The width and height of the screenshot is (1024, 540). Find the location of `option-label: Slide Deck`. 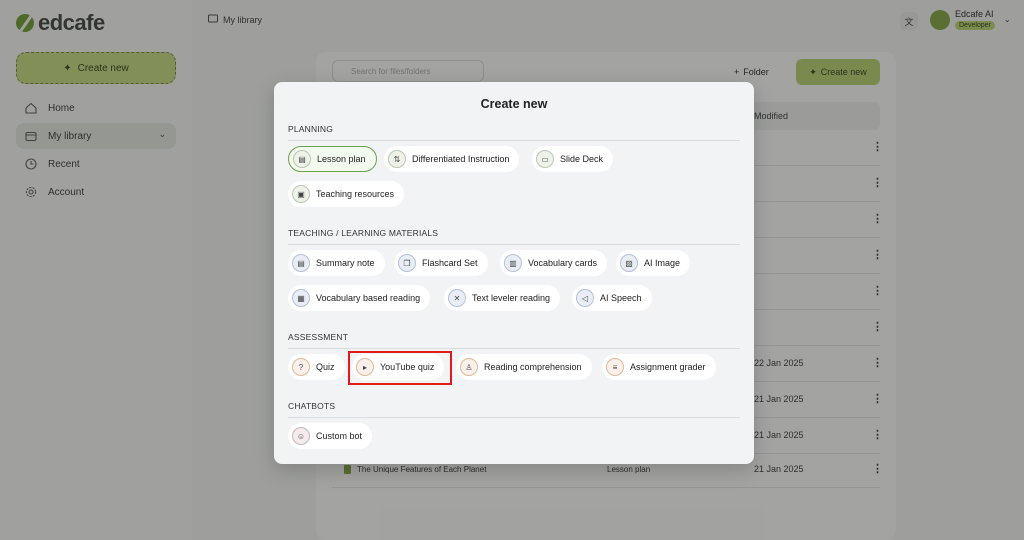

option-label: Slide Deck is located at coordinates (582, 159).